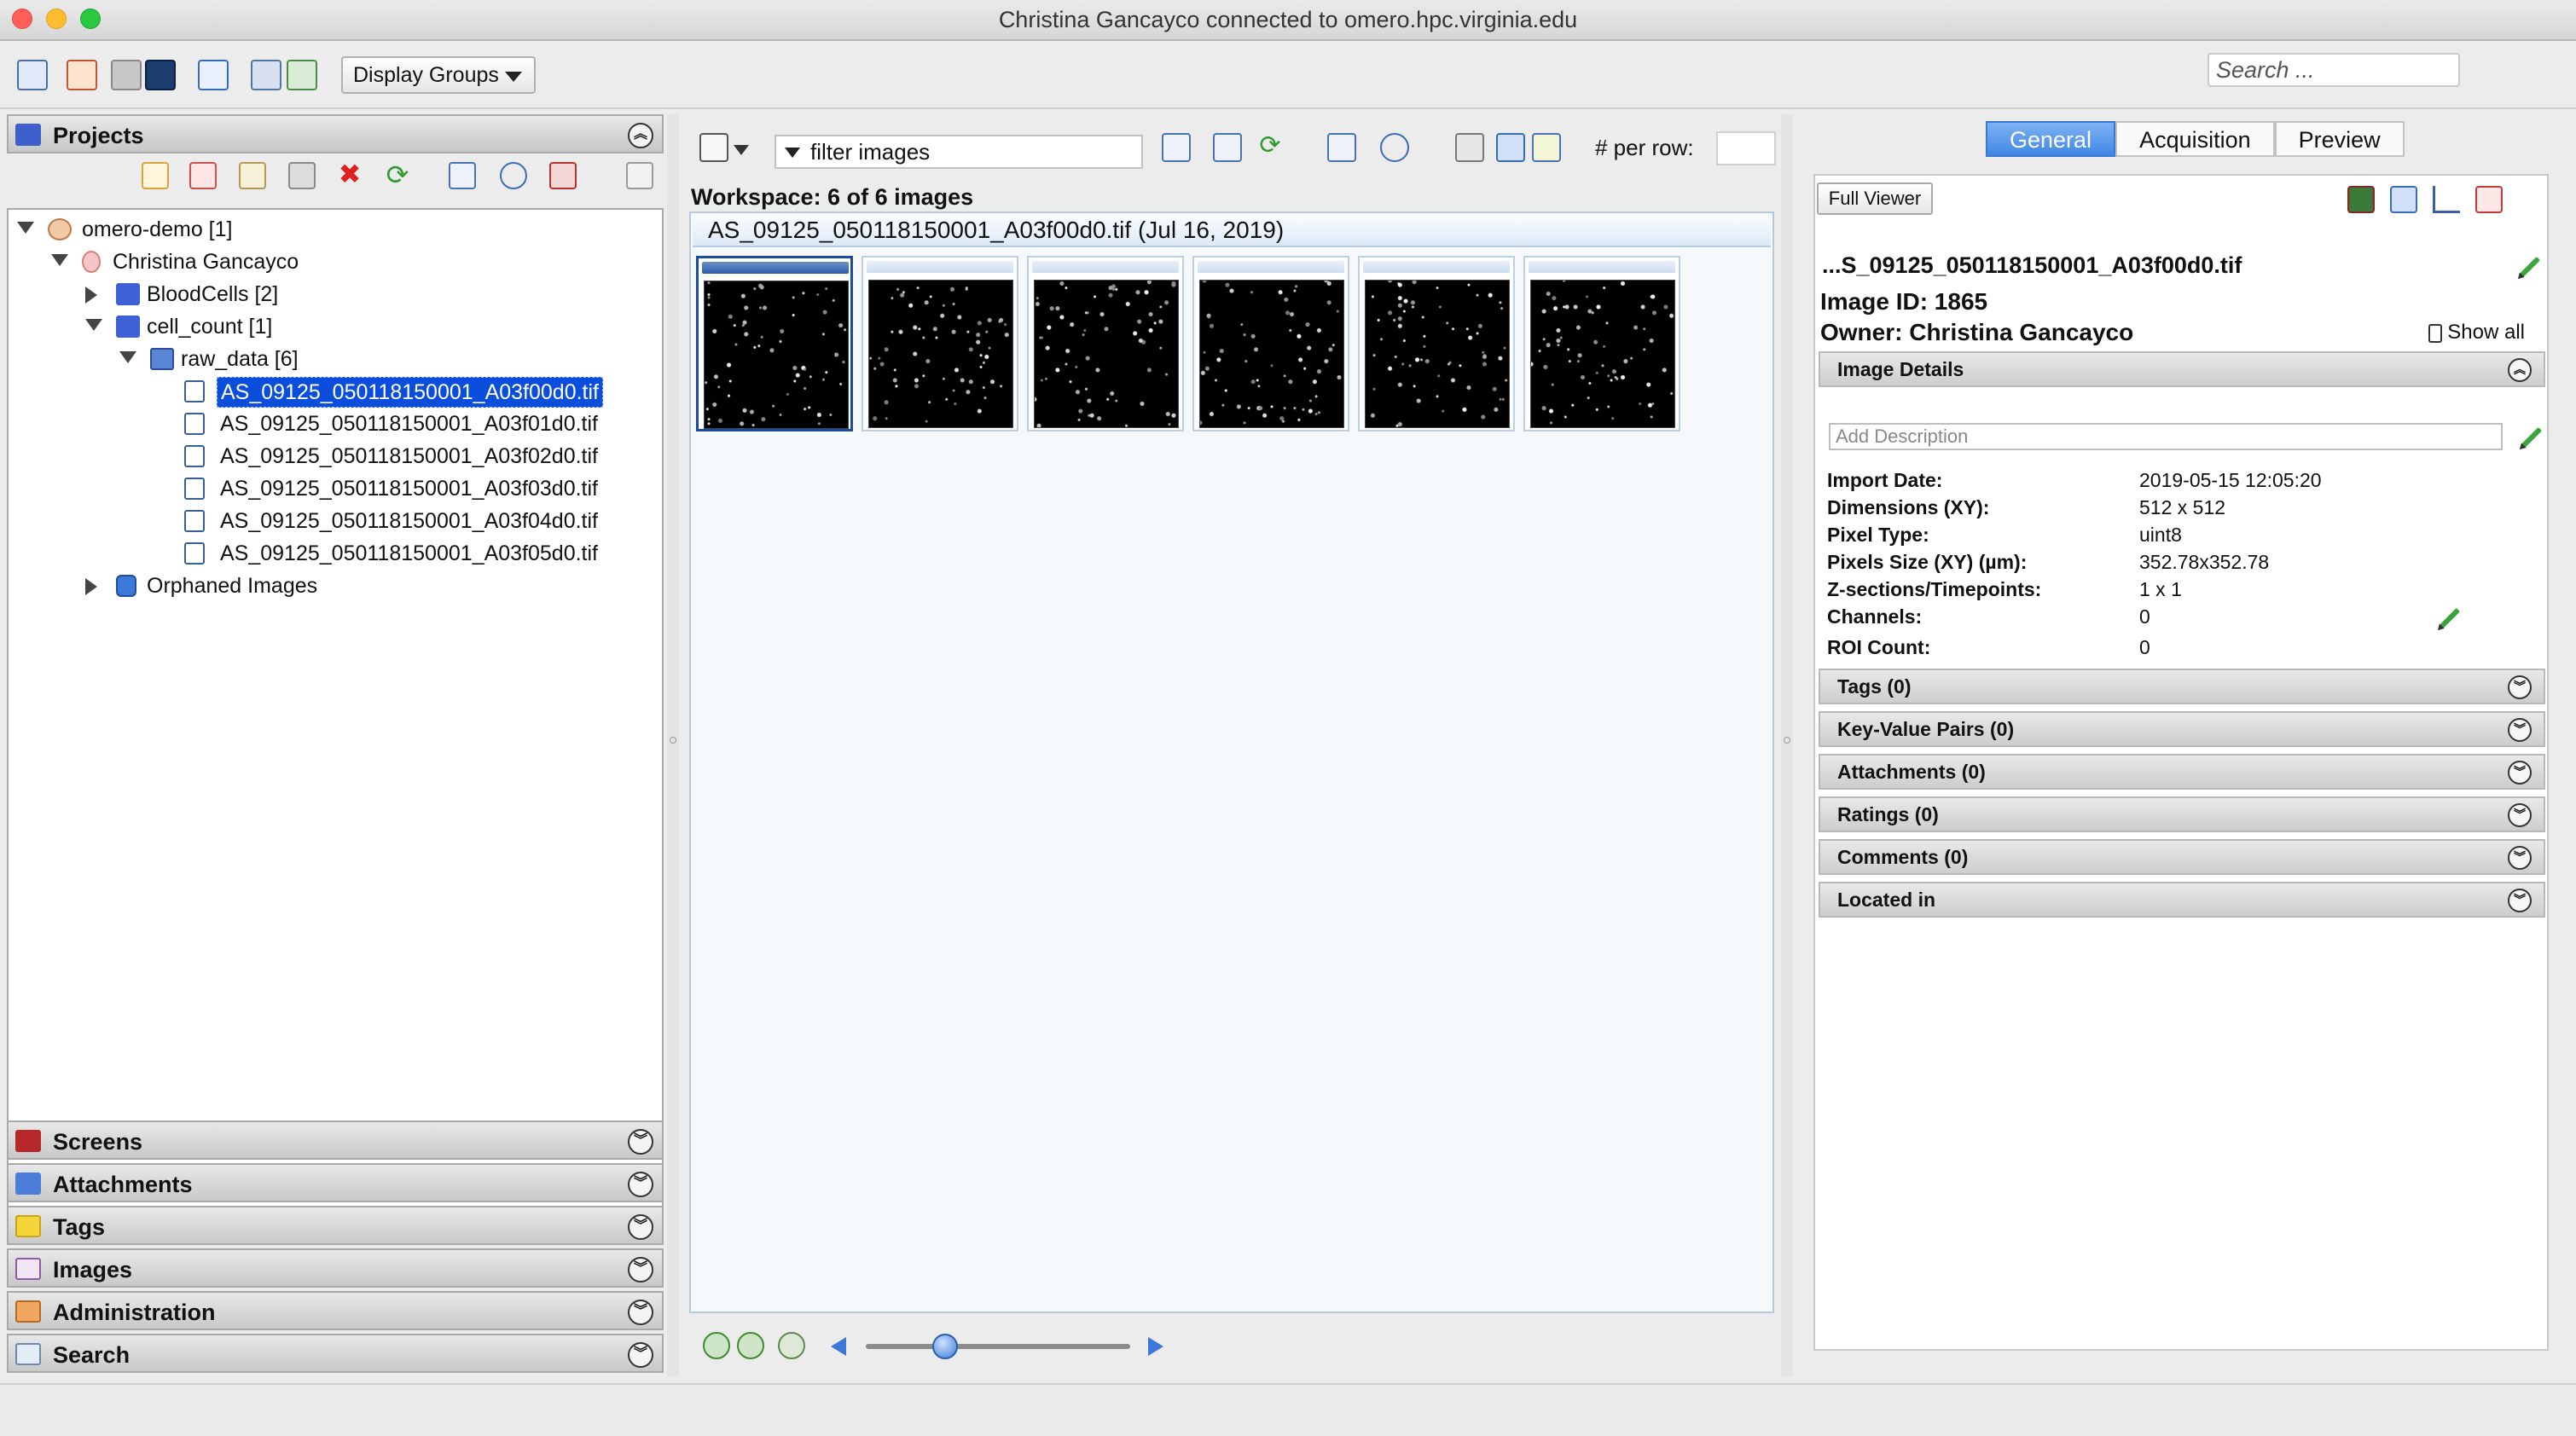  What do you see at coordinates (266, 75) in the screenshot?
I see `import-icon` at bounding box center [266, 75].